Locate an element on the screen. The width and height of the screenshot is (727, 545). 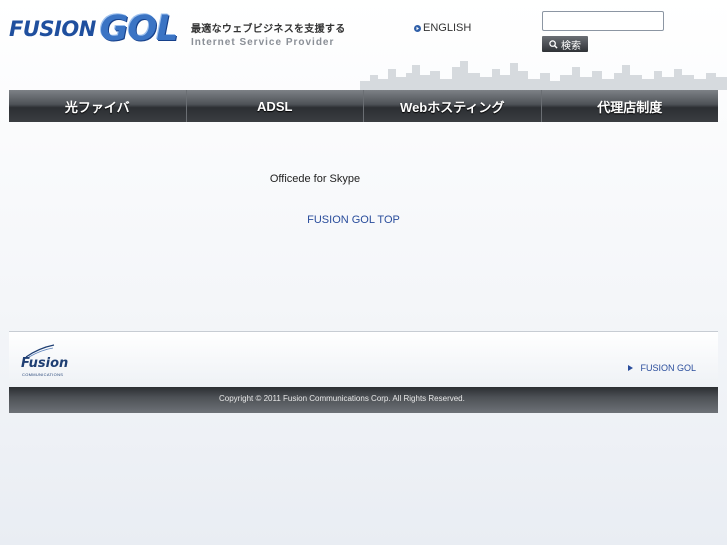
english-link: ENGLISH is located at coordinates (442, 28).